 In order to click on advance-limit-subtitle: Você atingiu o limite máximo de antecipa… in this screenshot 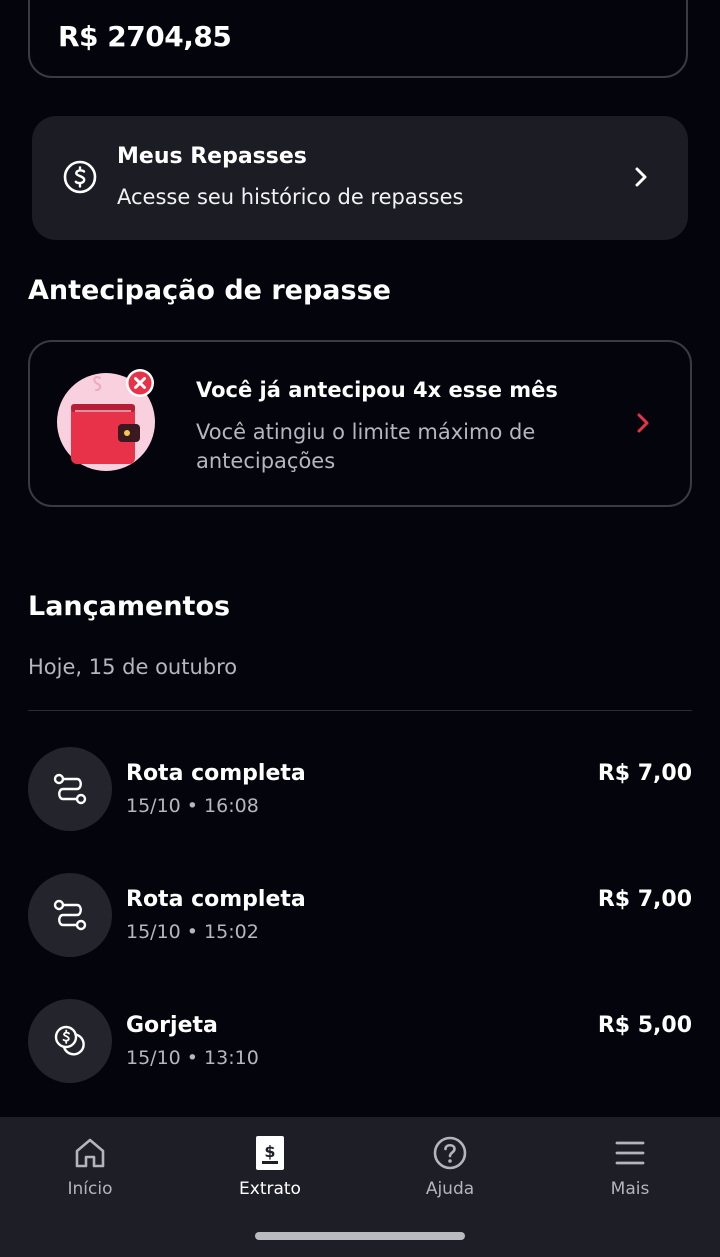, I will do `click(366, 446)`.